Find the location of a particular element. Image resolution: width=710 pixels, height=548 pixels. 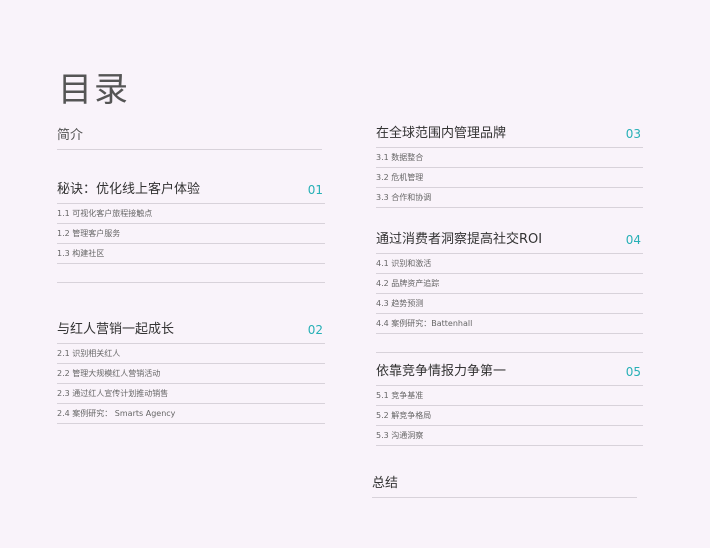

toc-item: 4.1 识别和激活 is located at coordinates (509, 264).